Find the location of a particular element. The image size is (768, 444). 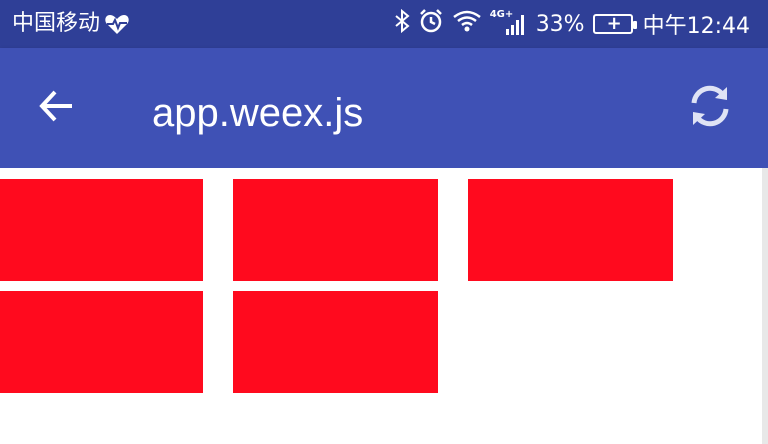

back-button is located at coordinates (56, 108).